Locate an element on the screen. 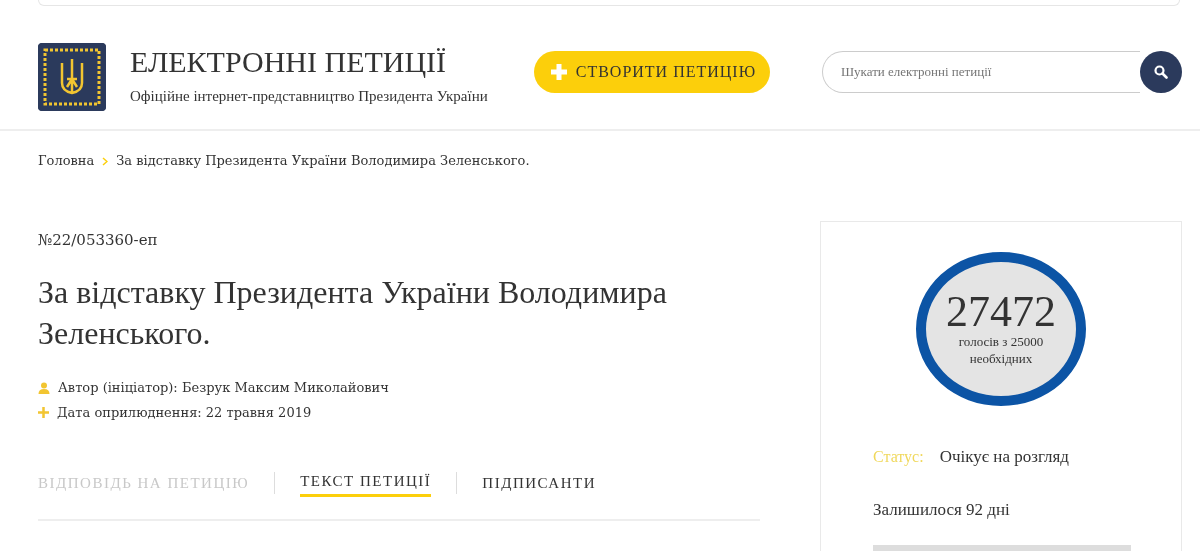 The width and height of the screenshot is (1200, 554). votes-caption: голосів з 25000 необхідних is located at coordinates (1001, 350).